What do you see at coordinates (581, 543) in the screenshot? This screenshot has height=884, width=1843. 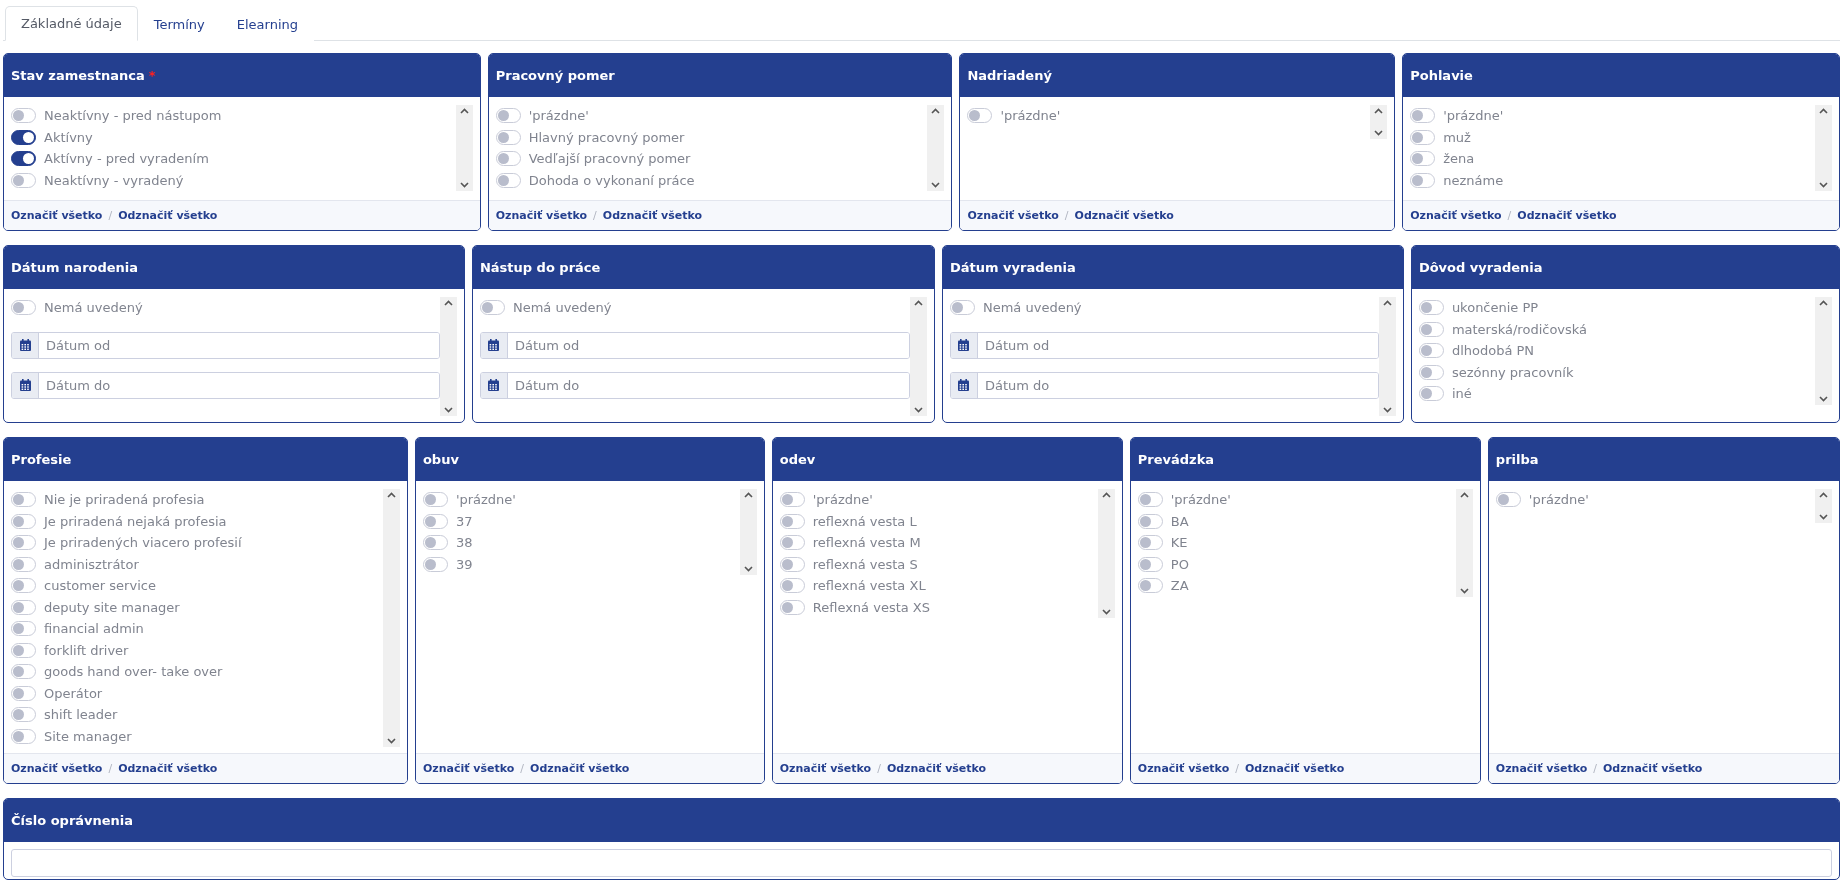 I see `toggle-option: 38` at bounding box center [581, 543].